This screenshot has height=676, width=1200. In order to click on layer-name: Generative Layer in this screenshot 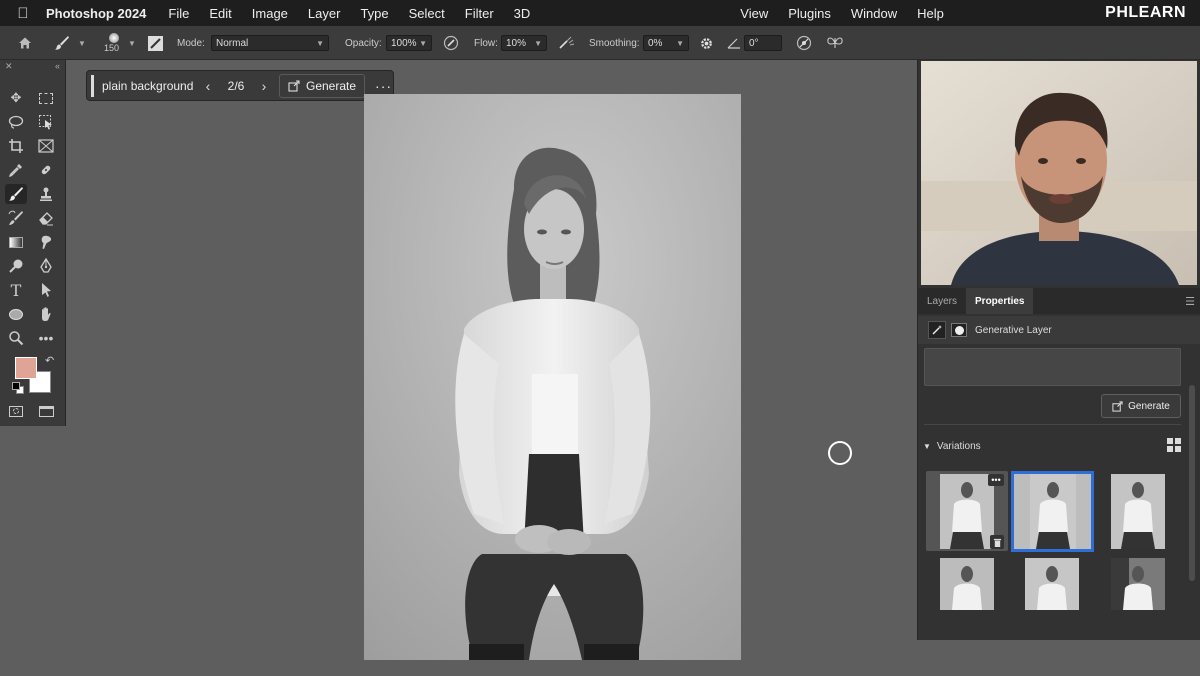, I will do `click(1013, 330)`.